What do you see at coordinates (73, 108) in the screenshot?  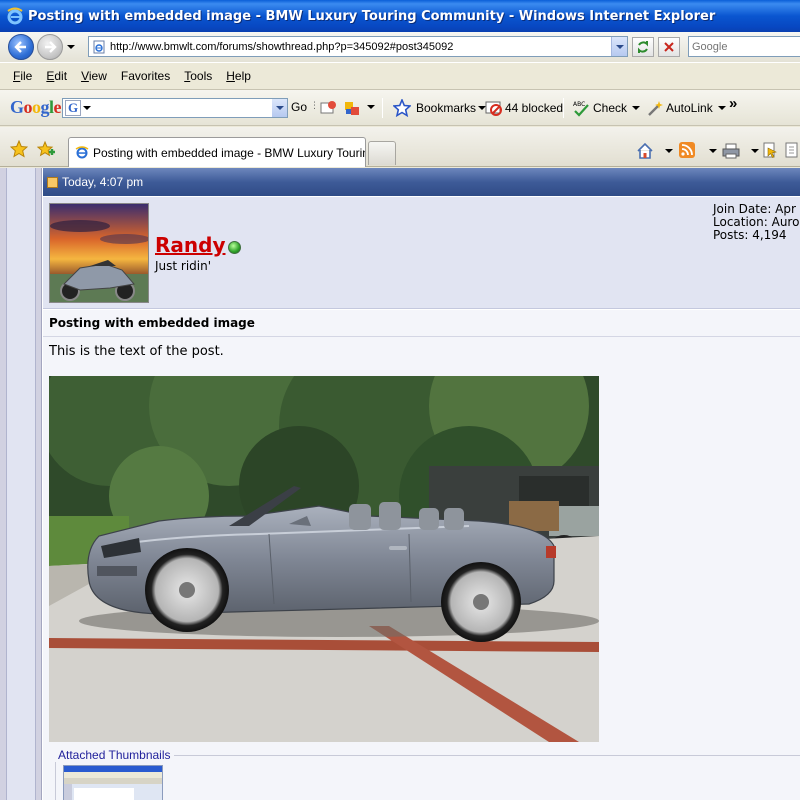 I see `google-g-icon: G` at bounding box center [73, 108].